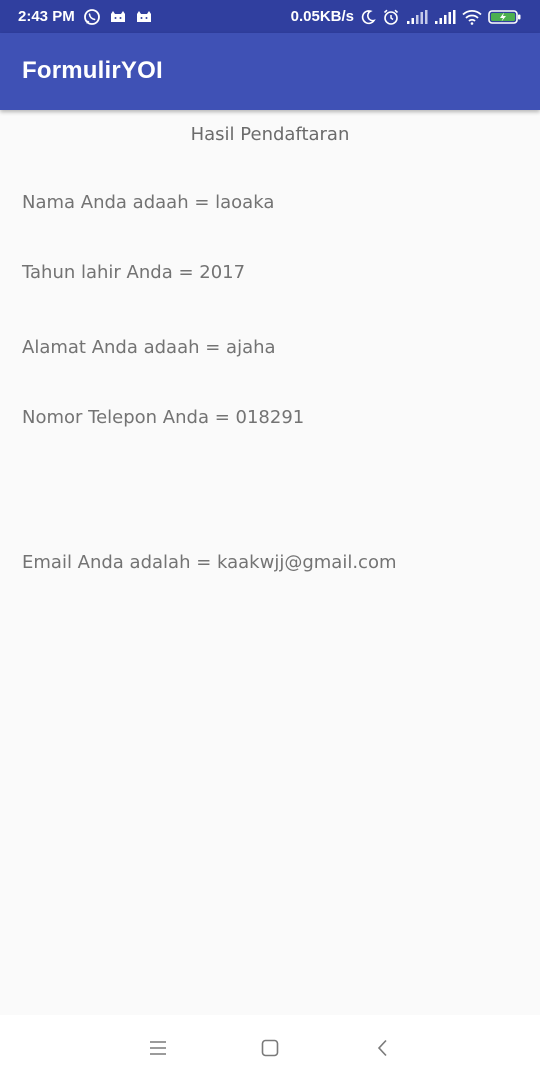 This screenshot has height=1080, width=540. I want to click on navigation-bar, so click(270, 1047).